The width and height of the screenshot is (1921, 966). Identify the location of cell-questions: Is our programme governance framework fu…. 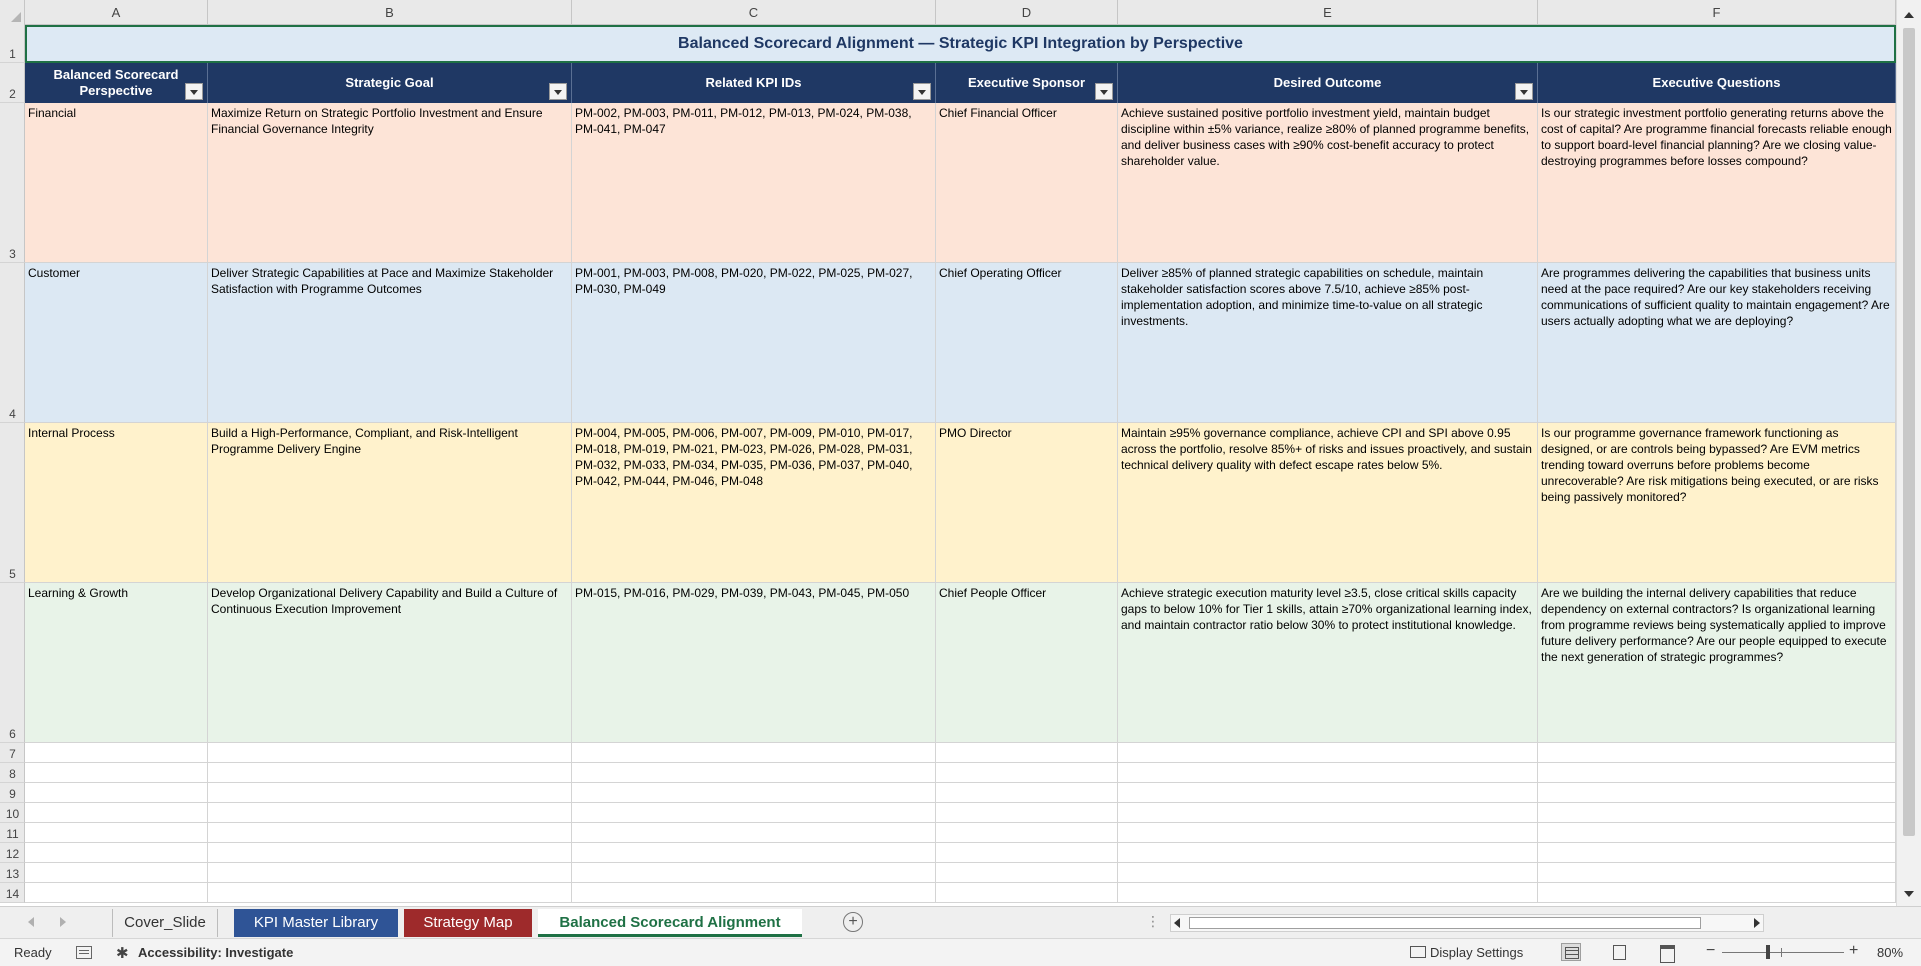
(1717, 503).